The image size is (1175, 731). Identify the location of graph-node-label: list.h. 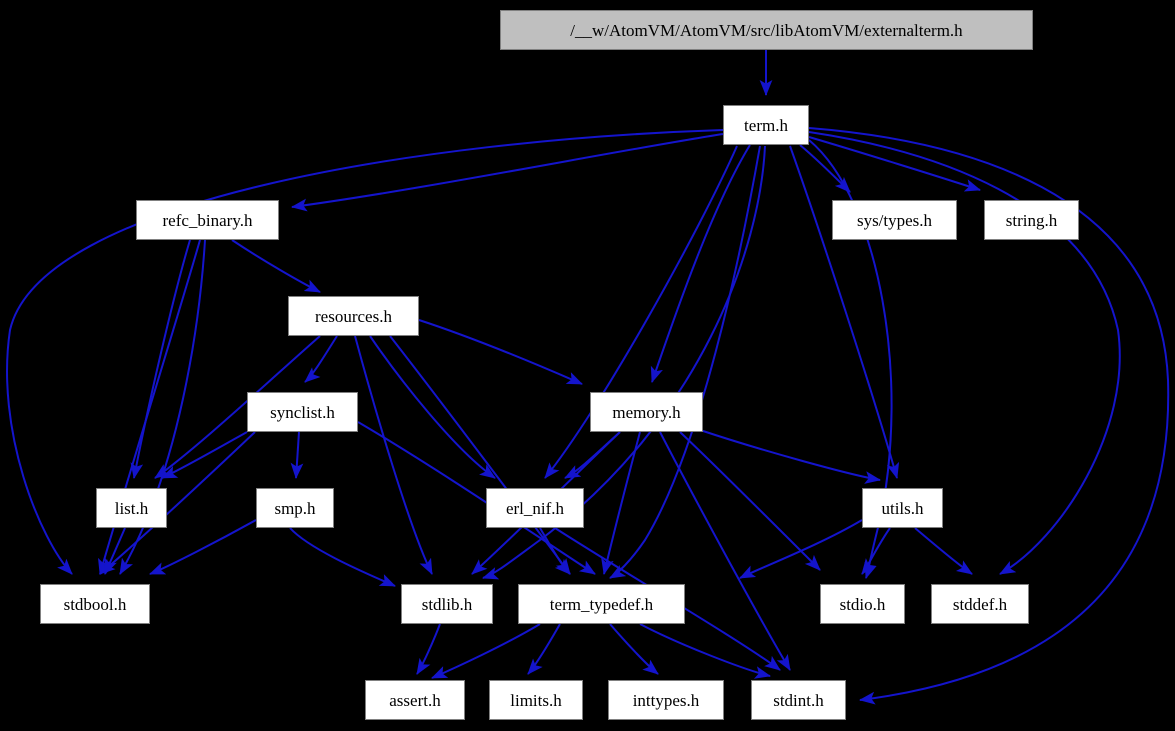
(131, 508).